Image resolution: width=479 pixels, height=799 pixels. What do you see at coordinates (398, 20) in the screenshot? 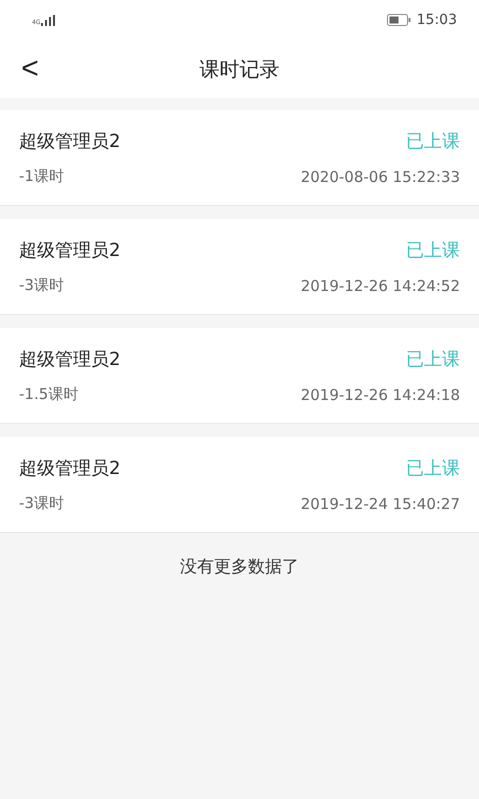
I see `battery-icon` at bounding box center [398, 20].